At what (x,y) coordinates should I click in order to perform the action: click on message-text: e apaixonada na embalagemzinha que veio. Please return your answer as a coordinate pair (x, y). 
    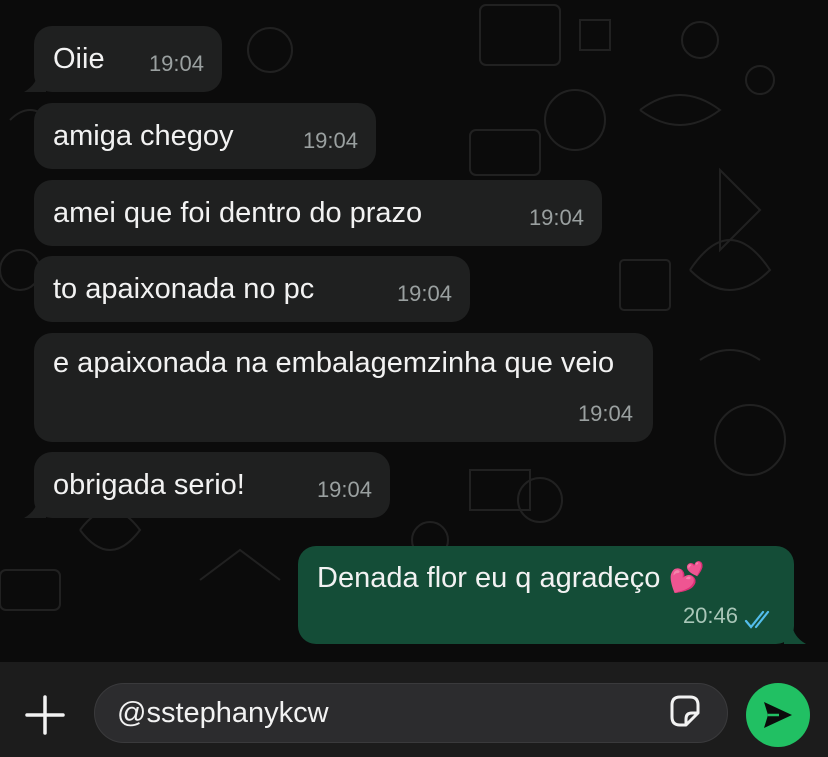
    Looking at the image, I should click on (334, 363).